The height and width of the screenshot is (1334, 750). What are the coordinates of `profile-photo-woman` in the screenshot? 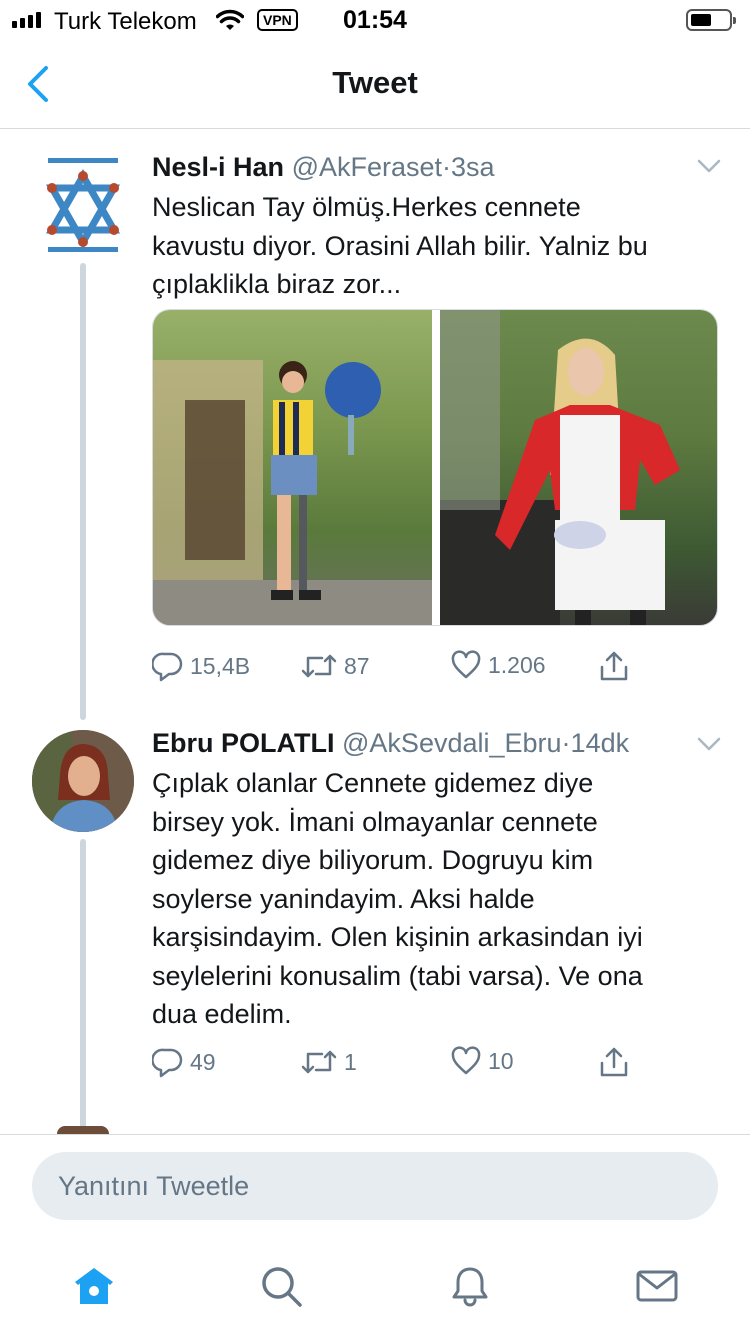 It's located at (83, 781).